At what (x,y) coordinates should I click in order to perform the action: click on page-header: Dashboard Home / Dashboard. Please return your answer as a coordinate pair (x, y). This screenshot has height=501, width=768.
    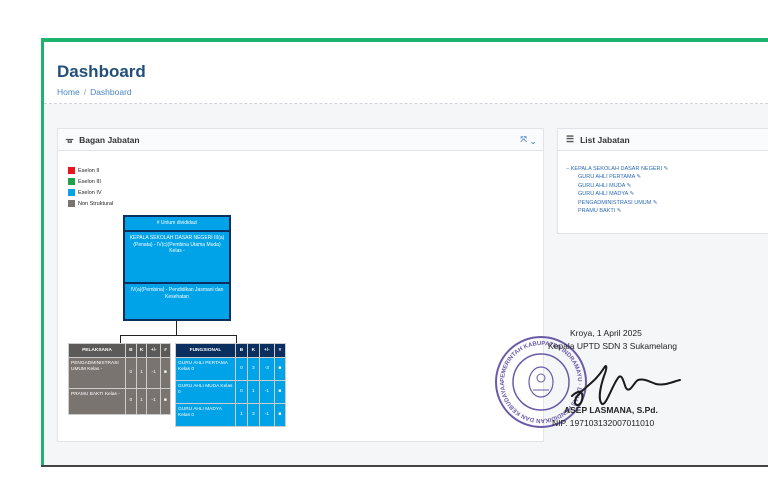
    Looking at the image, I should click on (406, 73).